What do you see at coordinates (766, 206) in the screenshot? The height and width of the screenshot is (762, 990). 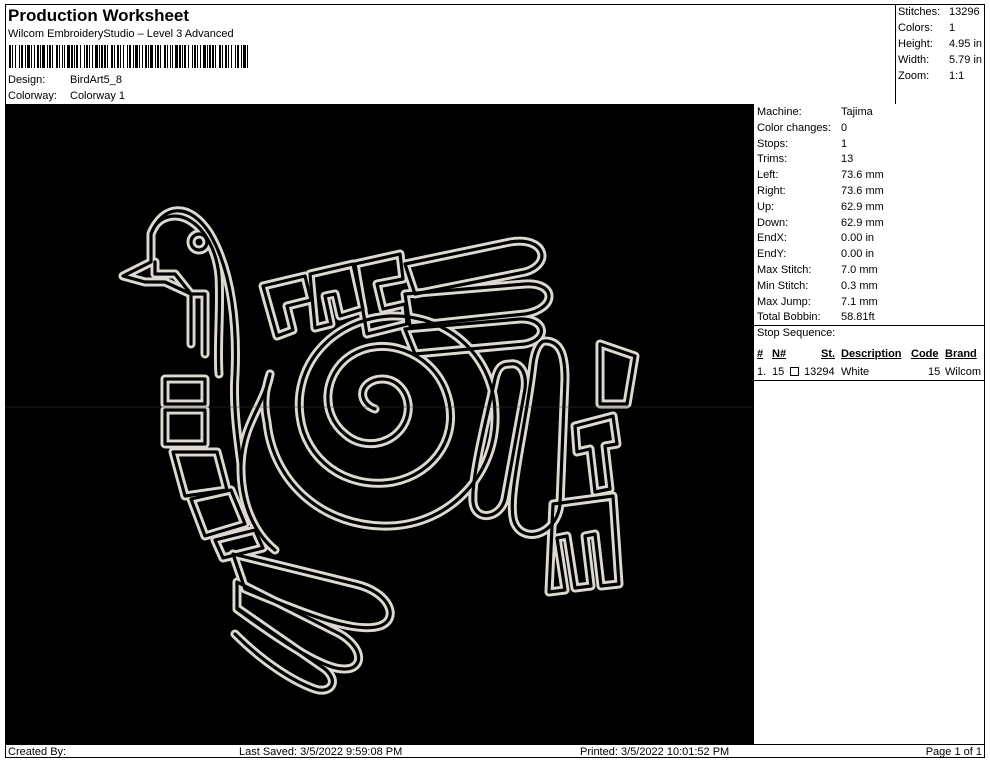 I see `machine-info-label: Up:` at bounding box center [766, 206].